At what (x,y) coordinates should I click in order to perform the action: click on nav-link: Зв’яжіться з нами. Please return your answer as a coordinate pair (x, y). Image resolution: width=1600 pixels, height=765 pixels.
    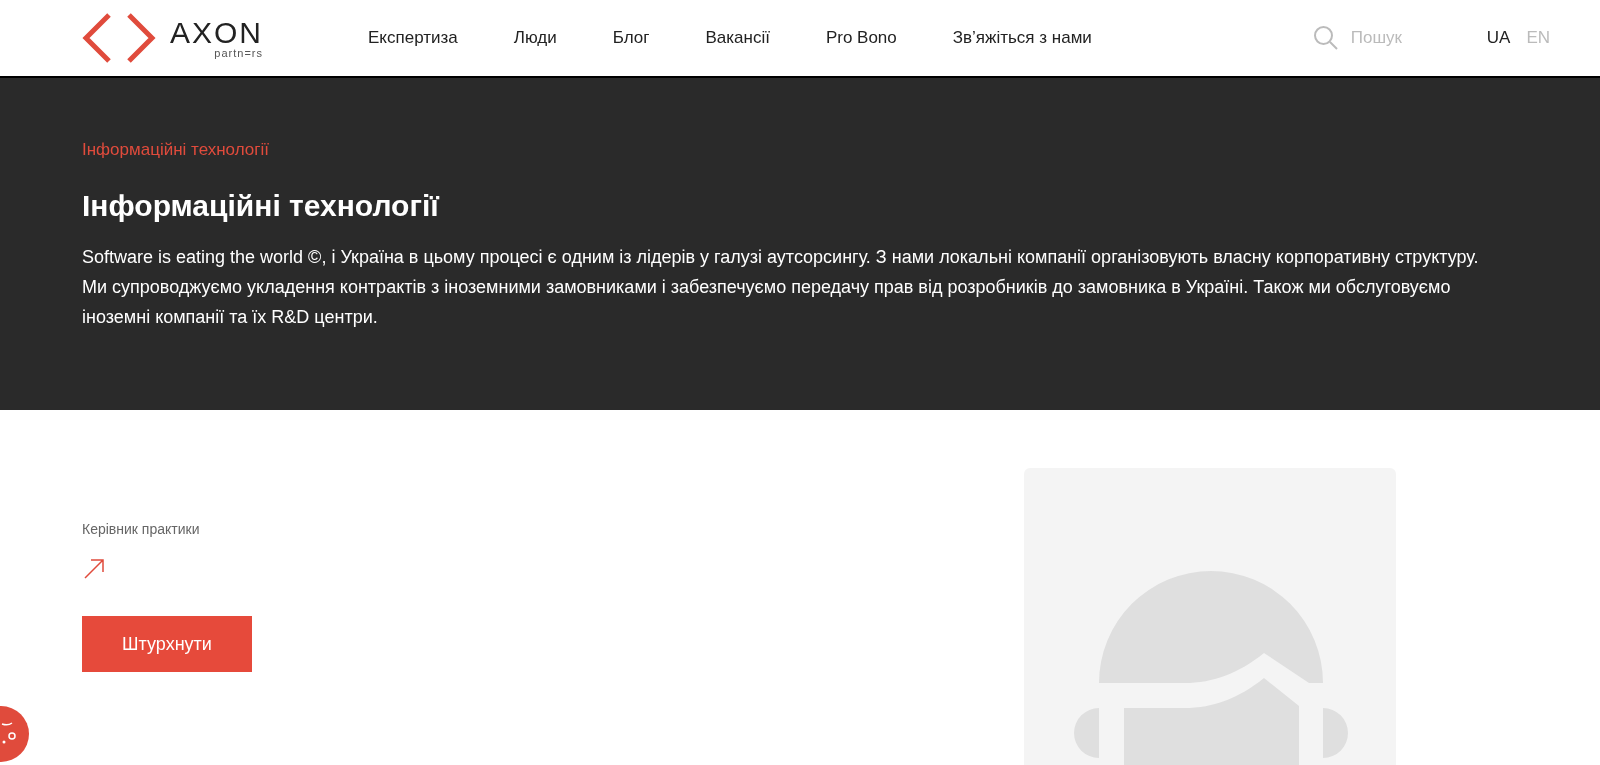
    Looking at the image, I should click on (1022, 38).